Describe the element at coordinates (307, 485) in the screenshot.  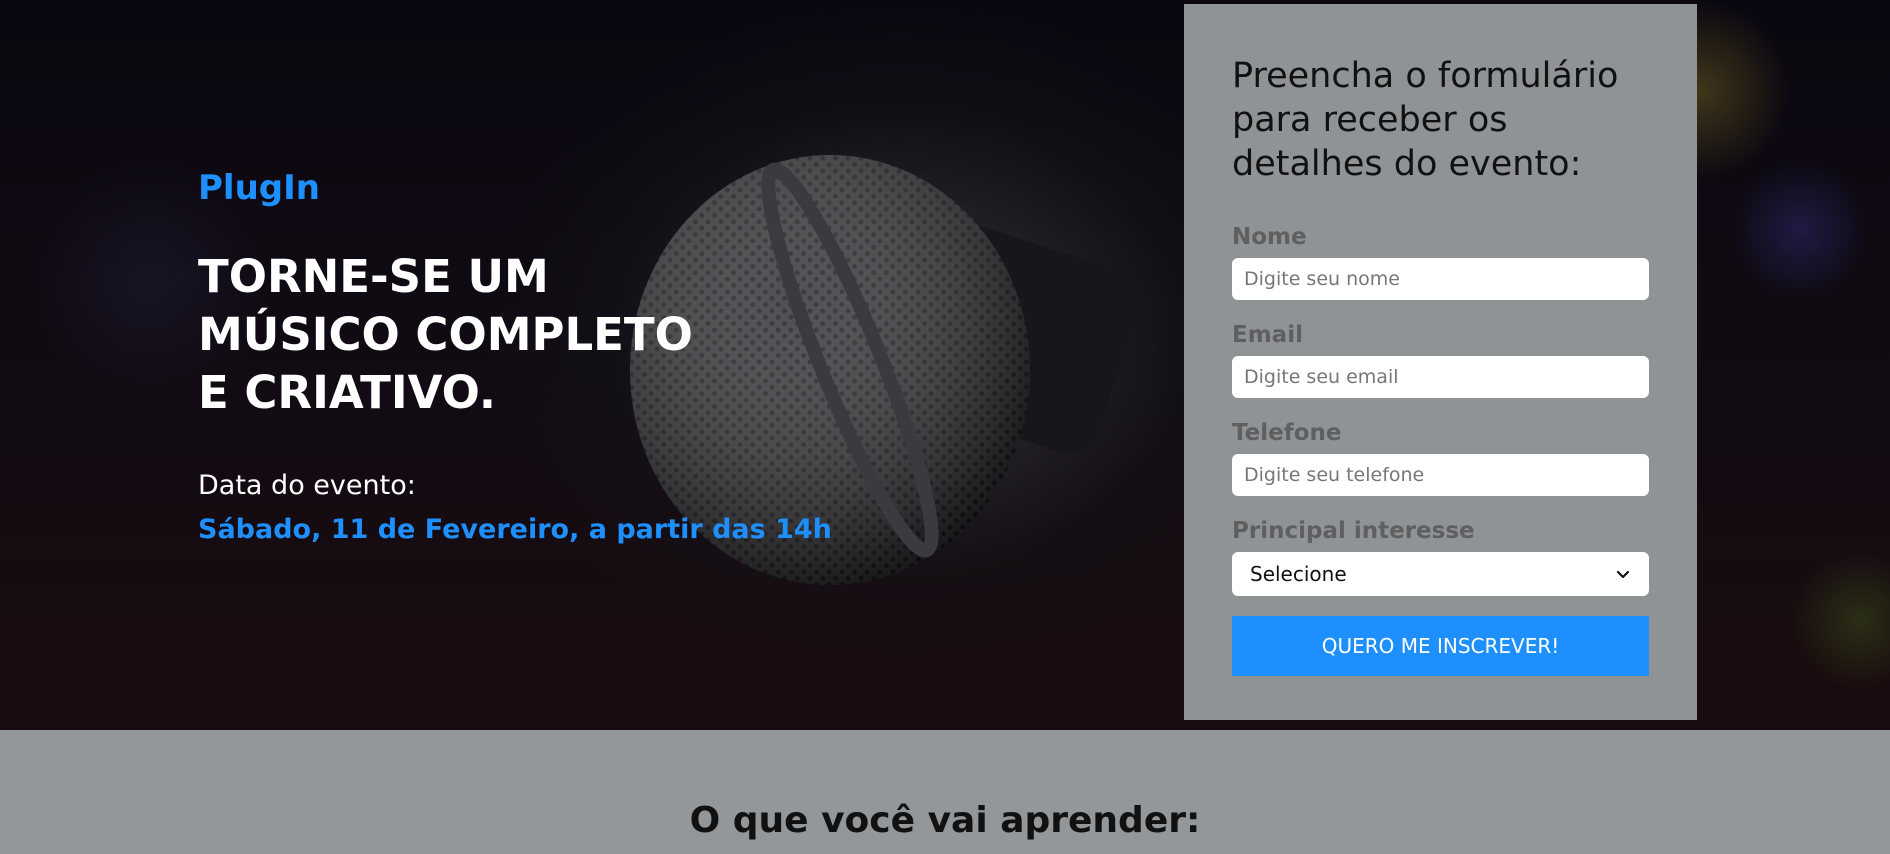
I see `event-date-label: Data do evento:` at that location.